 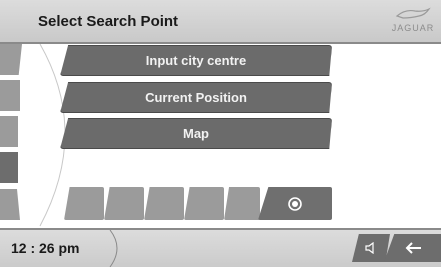 I want to click on speaker-icon, so click(x=369, y=248).